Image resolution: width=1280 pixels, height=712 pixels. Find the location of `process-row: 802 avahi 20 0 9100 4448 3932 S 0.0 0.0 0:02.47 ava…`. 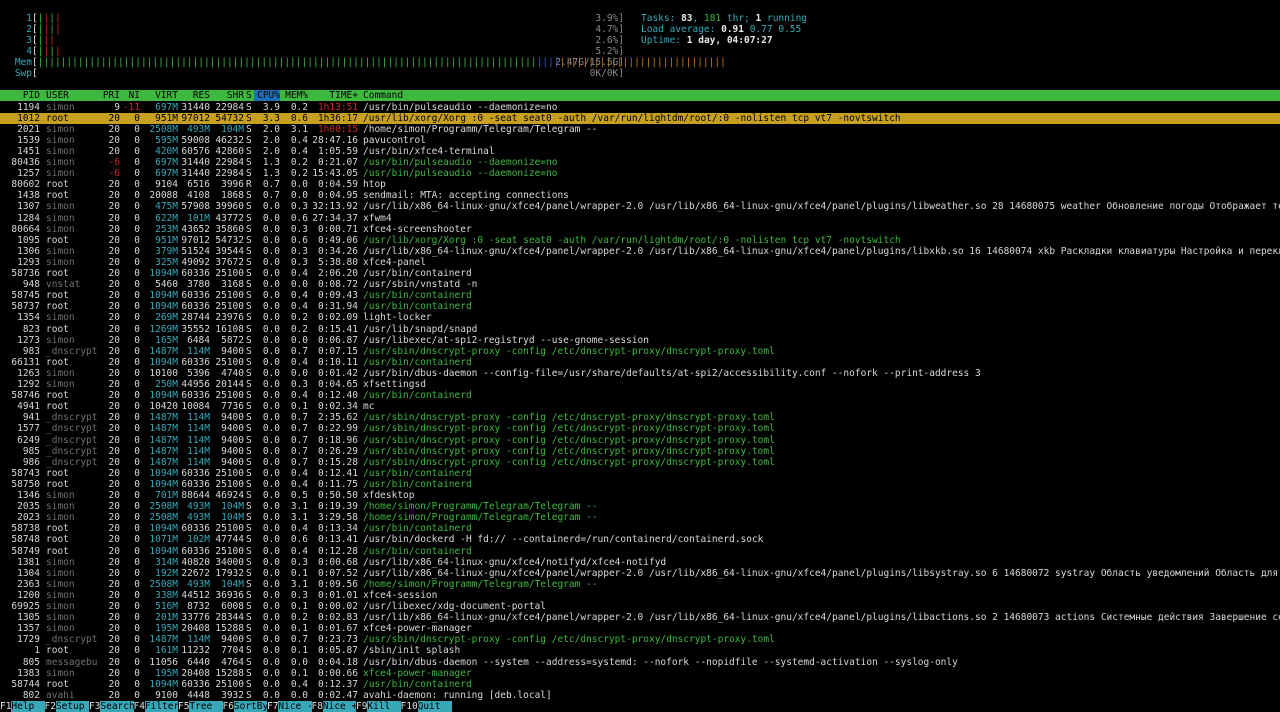

process-row: 802 avahi 20 0 9100 4448 3932 S 0.0 0.0 0:02.47 ava… is located at coordinates (640, 695).